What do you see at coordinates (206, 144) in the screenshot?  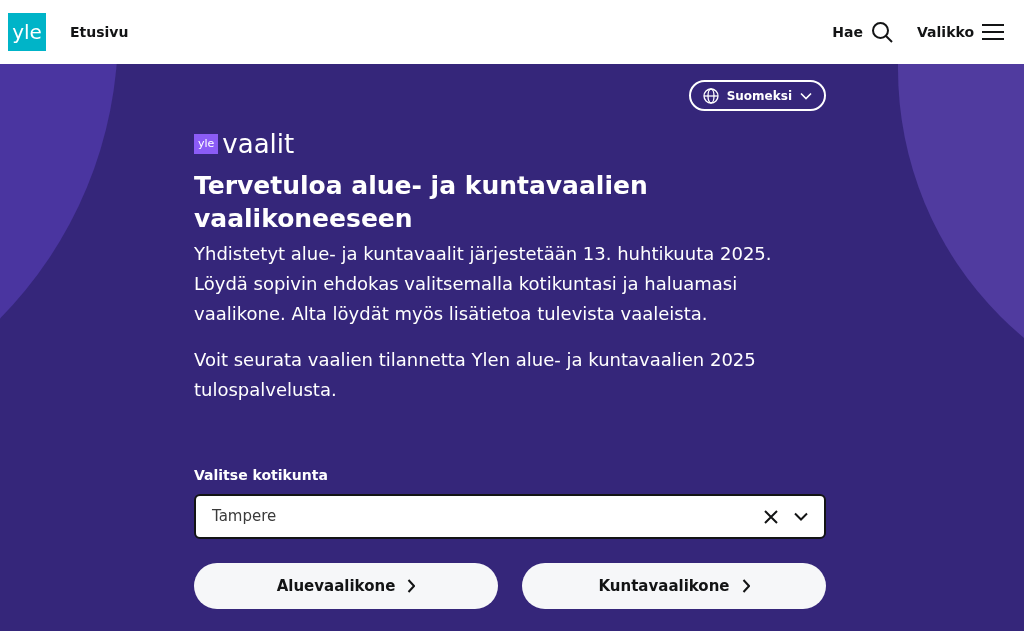 I see `yle-badge: yle` at bounding box center [206, 144].